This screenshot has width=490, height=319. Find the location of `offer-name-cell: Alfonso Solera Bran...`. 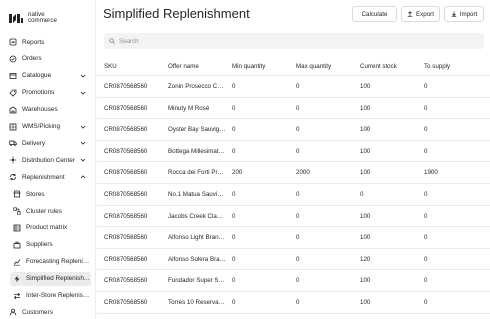

offer-name-cell: Alfonso Solera Bran... is located at coordinates (197, 259).